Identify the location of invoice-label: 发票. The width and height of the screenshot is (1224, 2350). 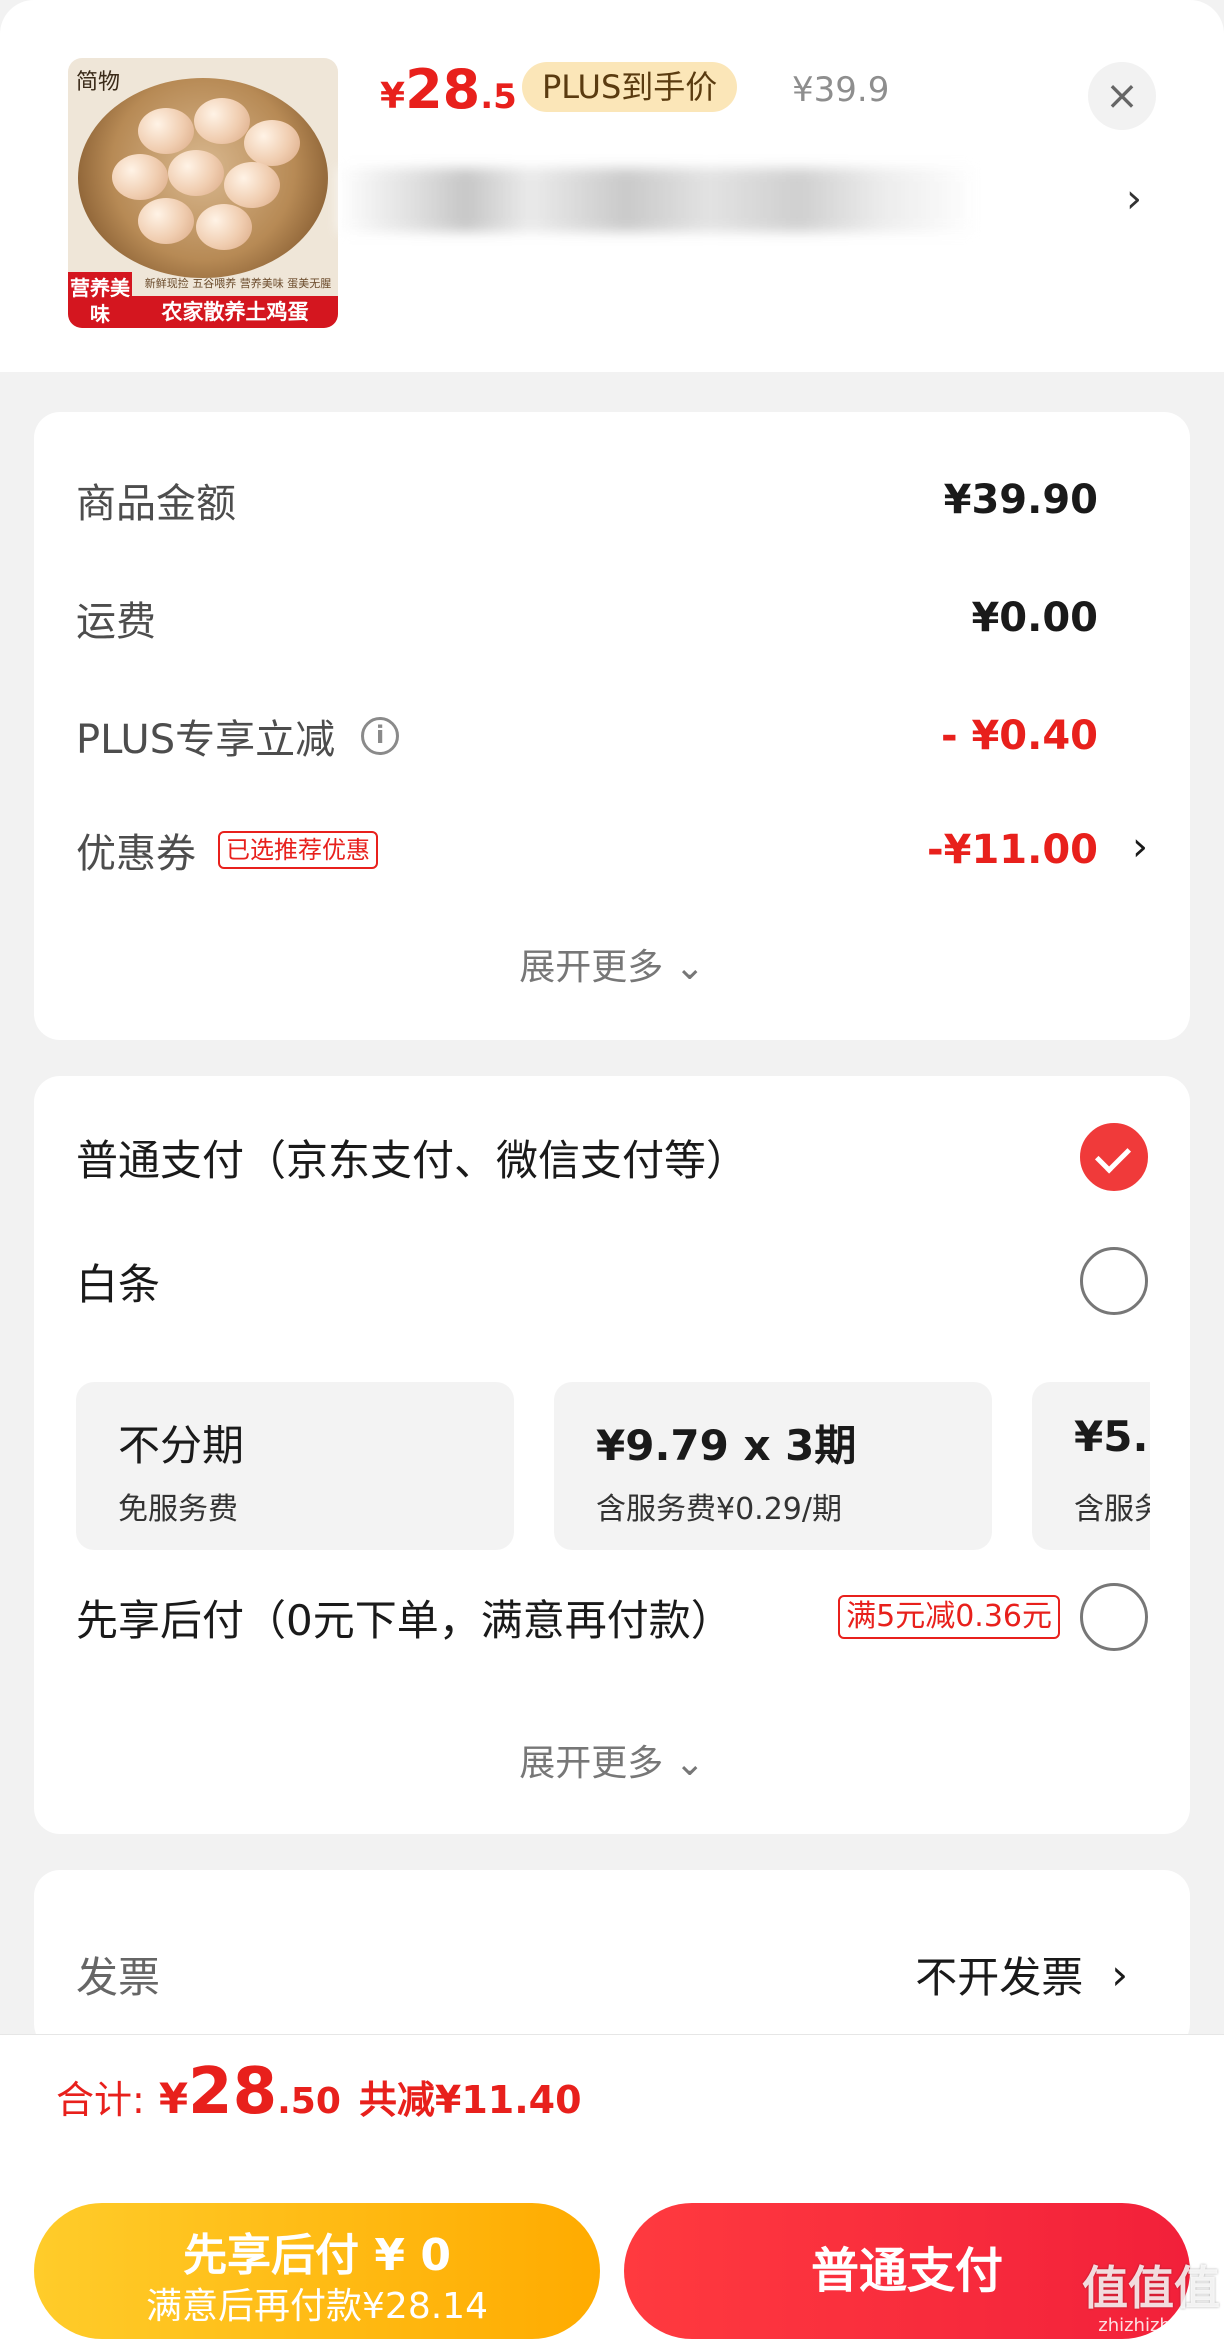
(118, 1977).